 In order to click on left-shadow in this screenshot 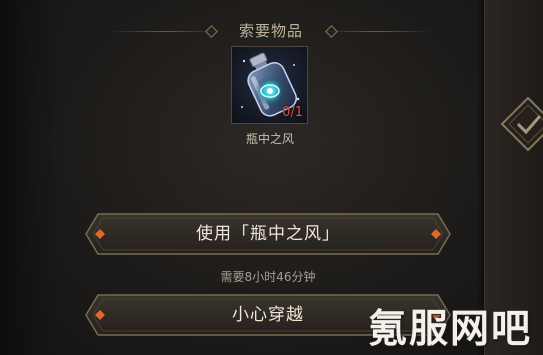, I will do `click(30, 177)`.